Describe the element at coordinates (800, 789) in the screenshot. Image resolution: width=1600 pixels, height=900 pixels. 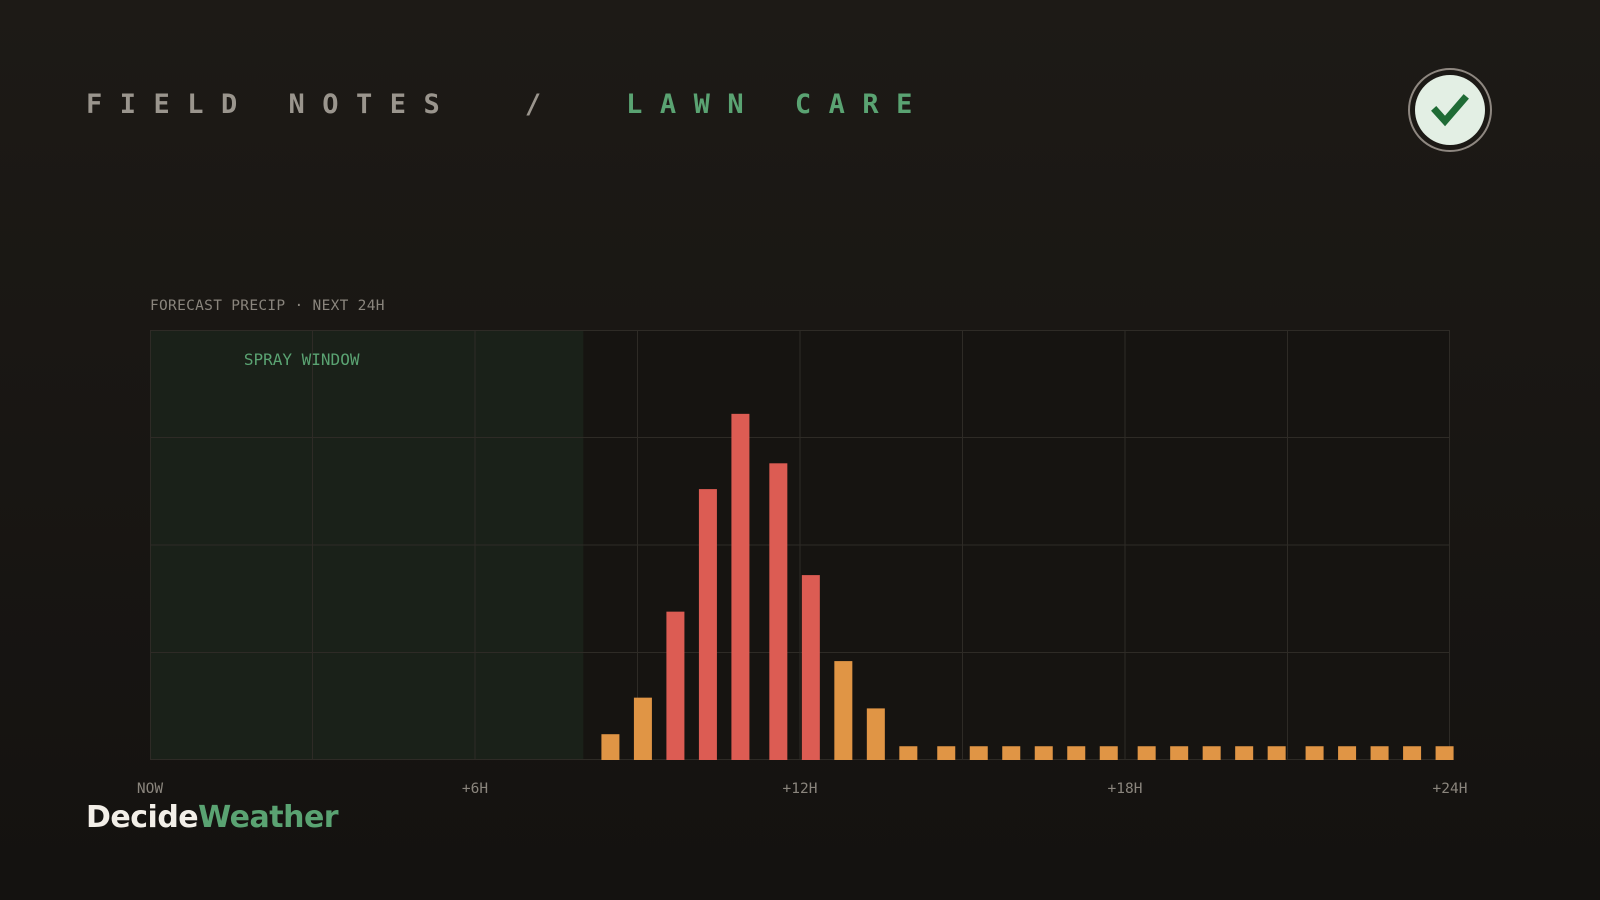
I see `x-tick-label: +12H` at that location.